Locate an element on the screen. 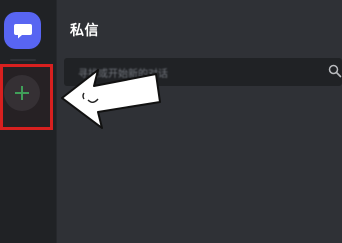 The height and width of the screenshot is (243, 342). chat-bubble-icon is located at coordinates (22, 30).